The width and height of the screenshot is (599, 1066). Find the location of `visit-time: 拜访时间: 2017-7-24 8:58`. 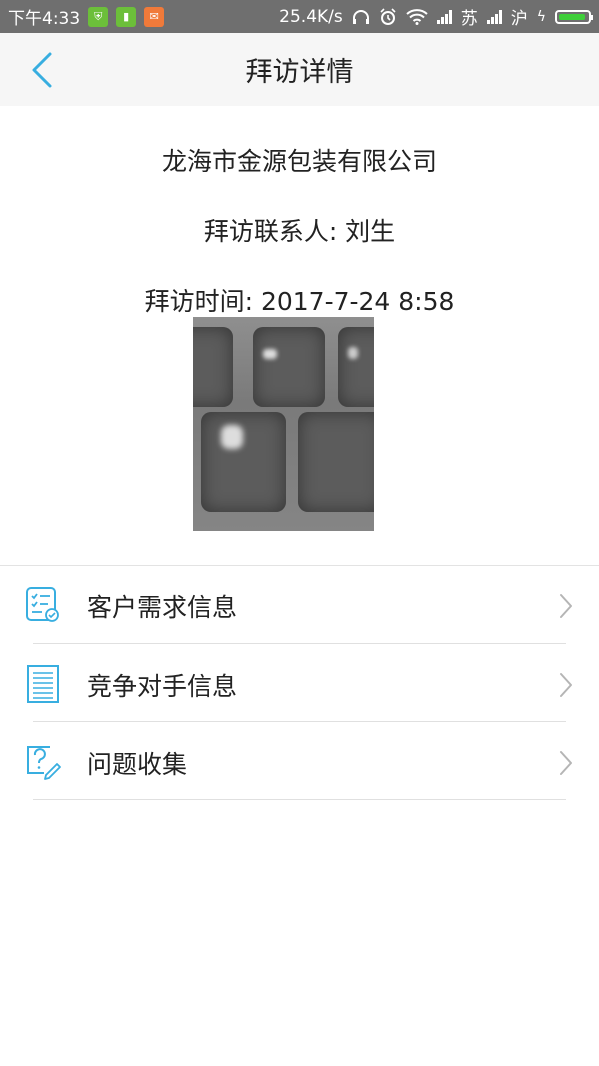

visit-time: 拜访时间: 2017-7-24 8:58 is located at coordinates (299, 301).